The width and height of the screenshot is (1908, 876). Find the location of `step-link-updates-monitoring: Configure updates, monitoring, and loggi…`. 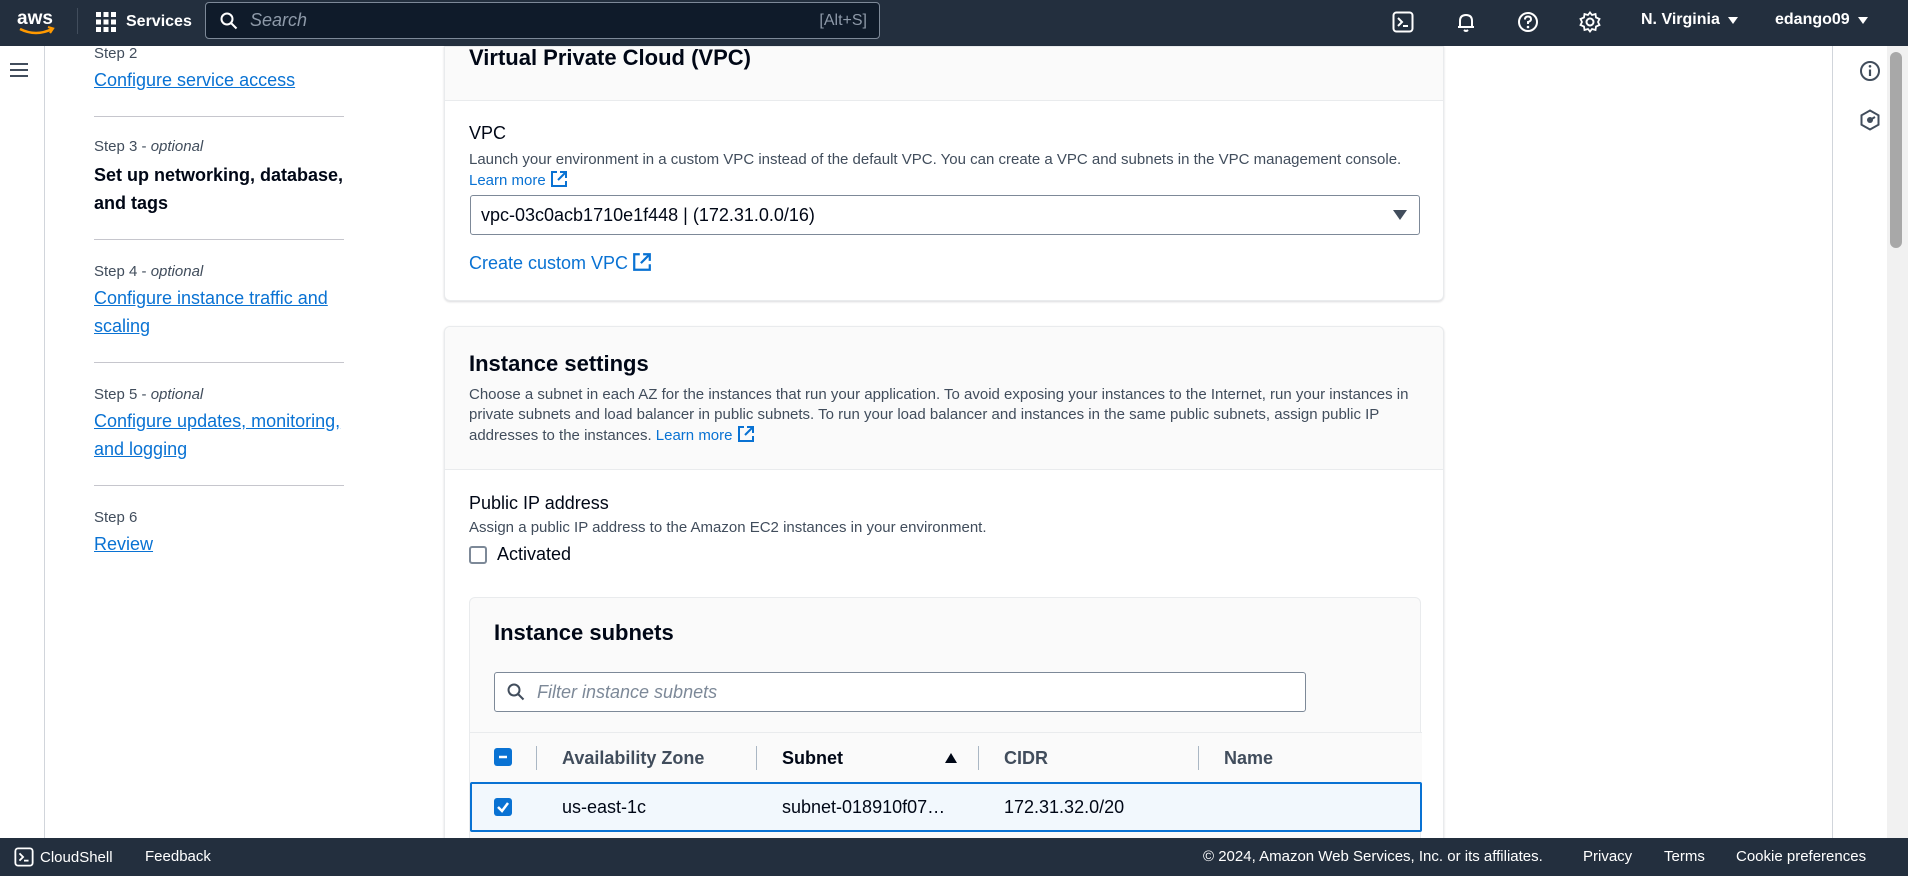

step-link-updates-monitoring: Configure updates, monitoring, and loggi… is located at coordinates (219, 435).